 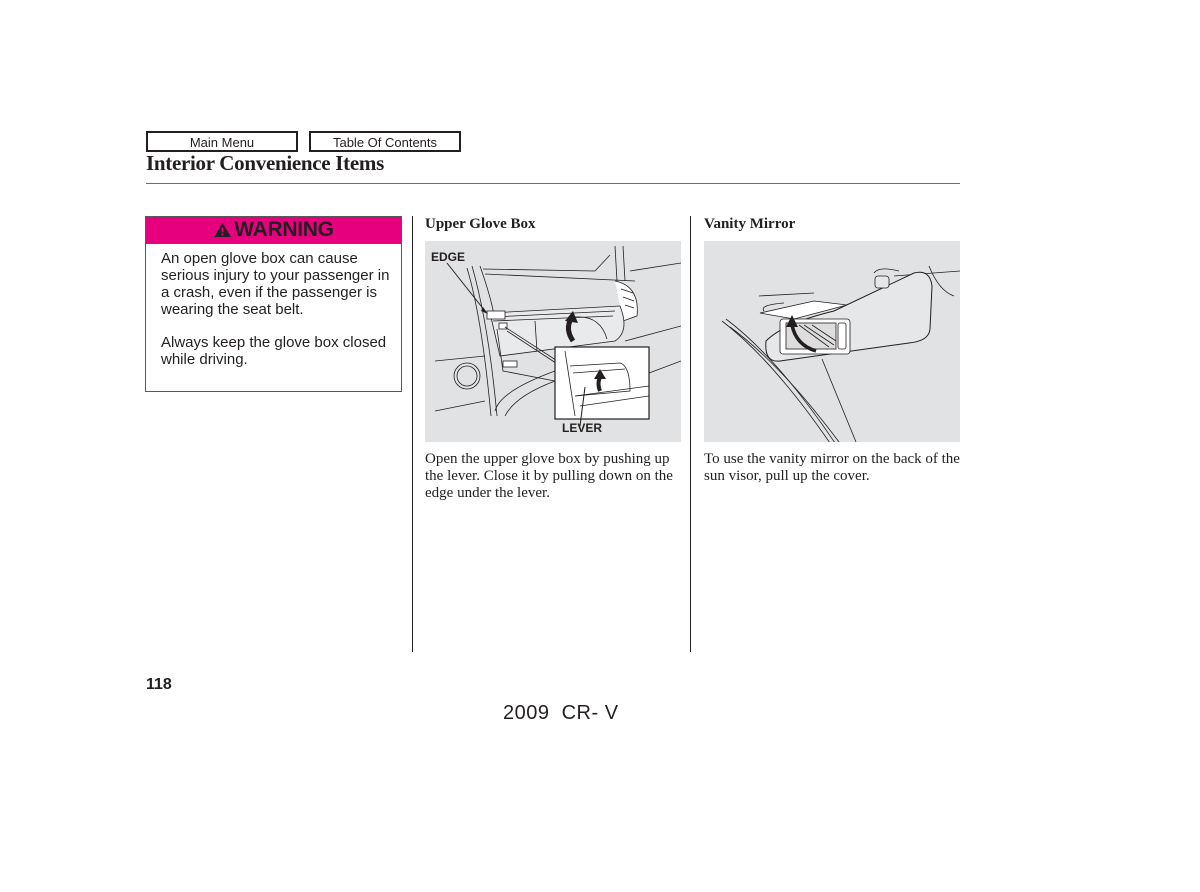 I want to click on table-of-contents-button: Table Of Contents, so click(x=385, y=141).